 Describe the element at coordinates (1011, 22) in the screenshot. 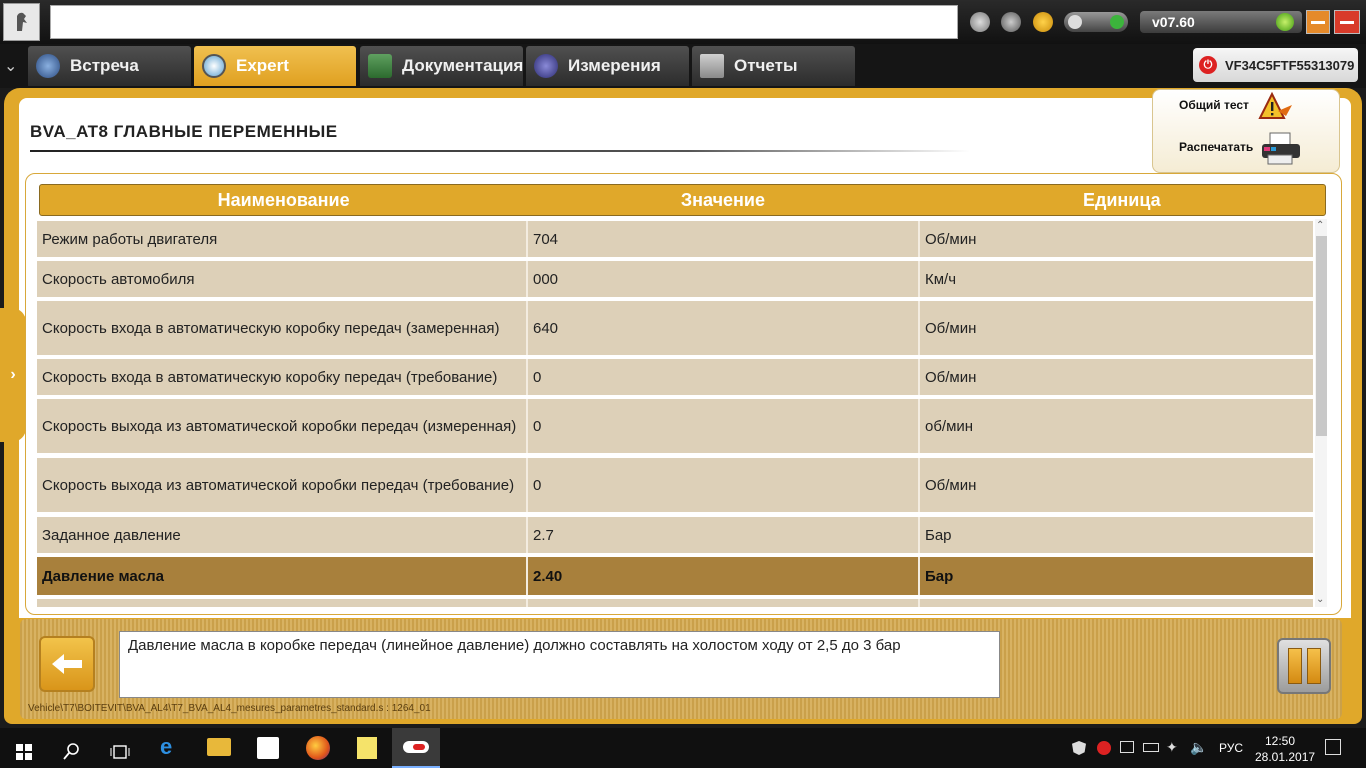

I see `user-icon` at that location.